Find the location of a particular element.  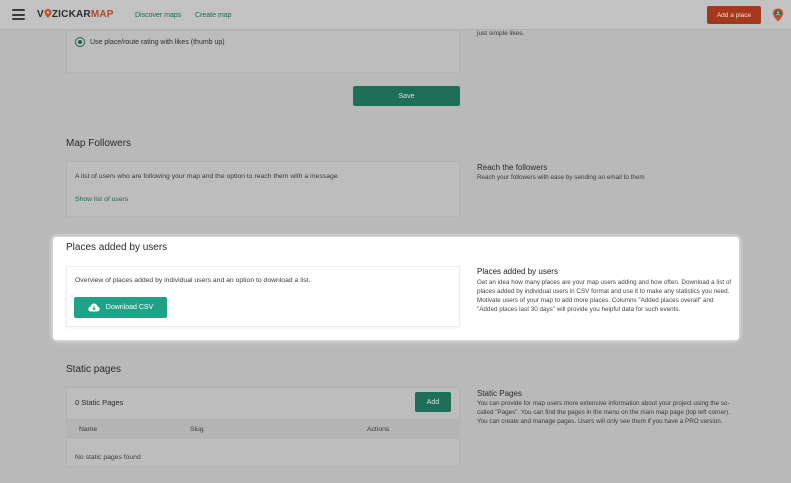

column-slug: Slug is located at coordinates (197, 429).